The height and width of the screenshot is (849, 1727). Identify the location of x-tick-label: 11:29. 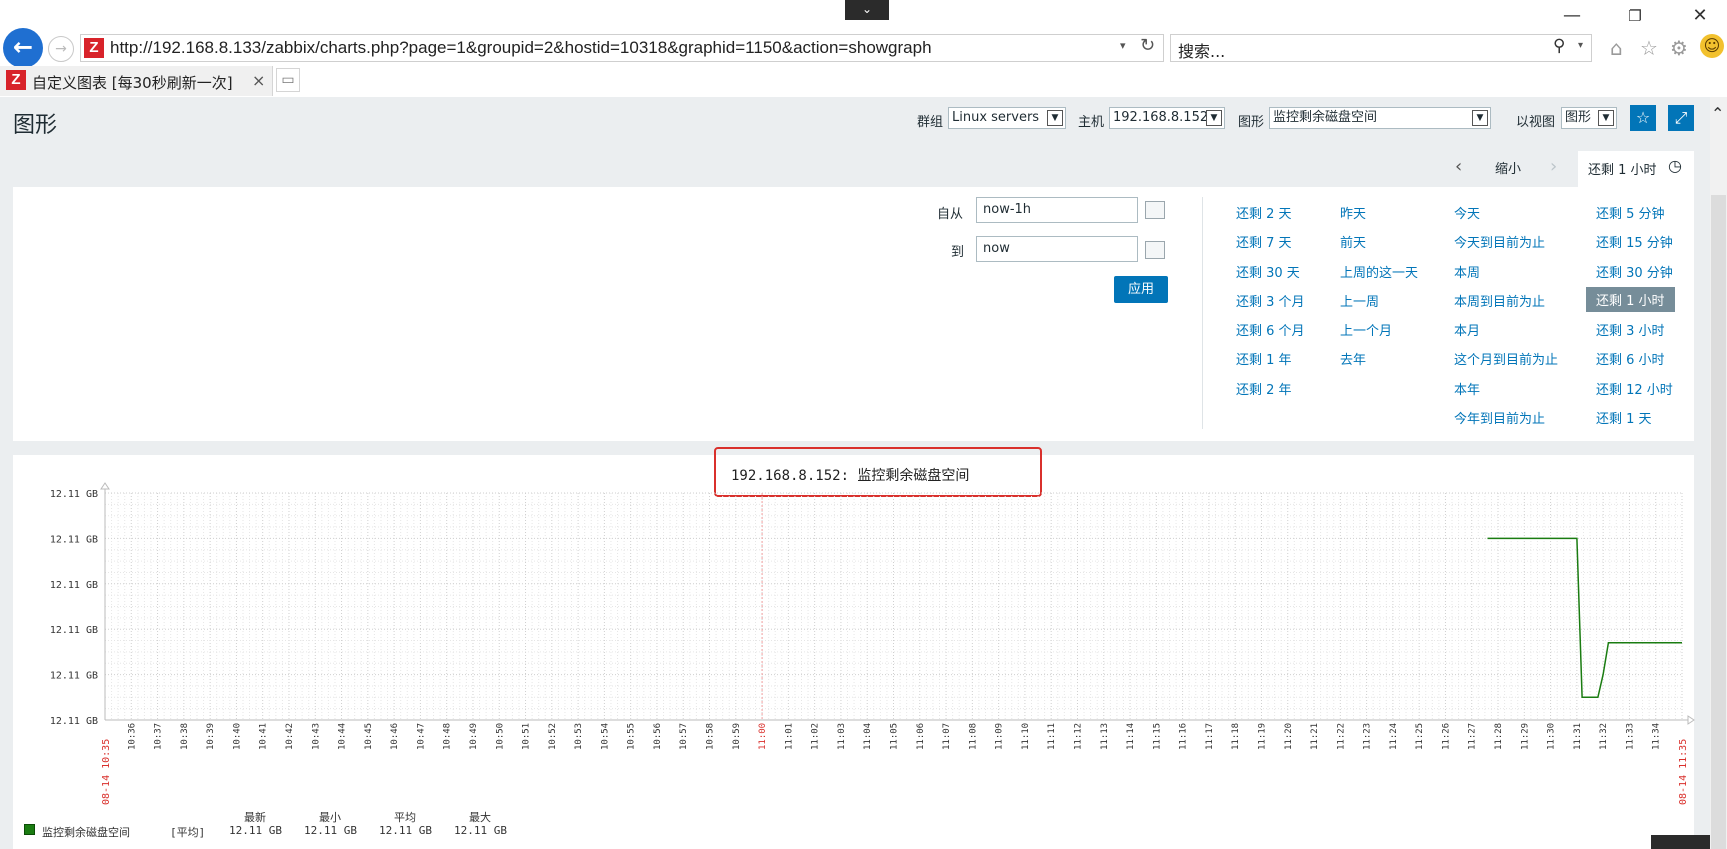
(1525, 736).